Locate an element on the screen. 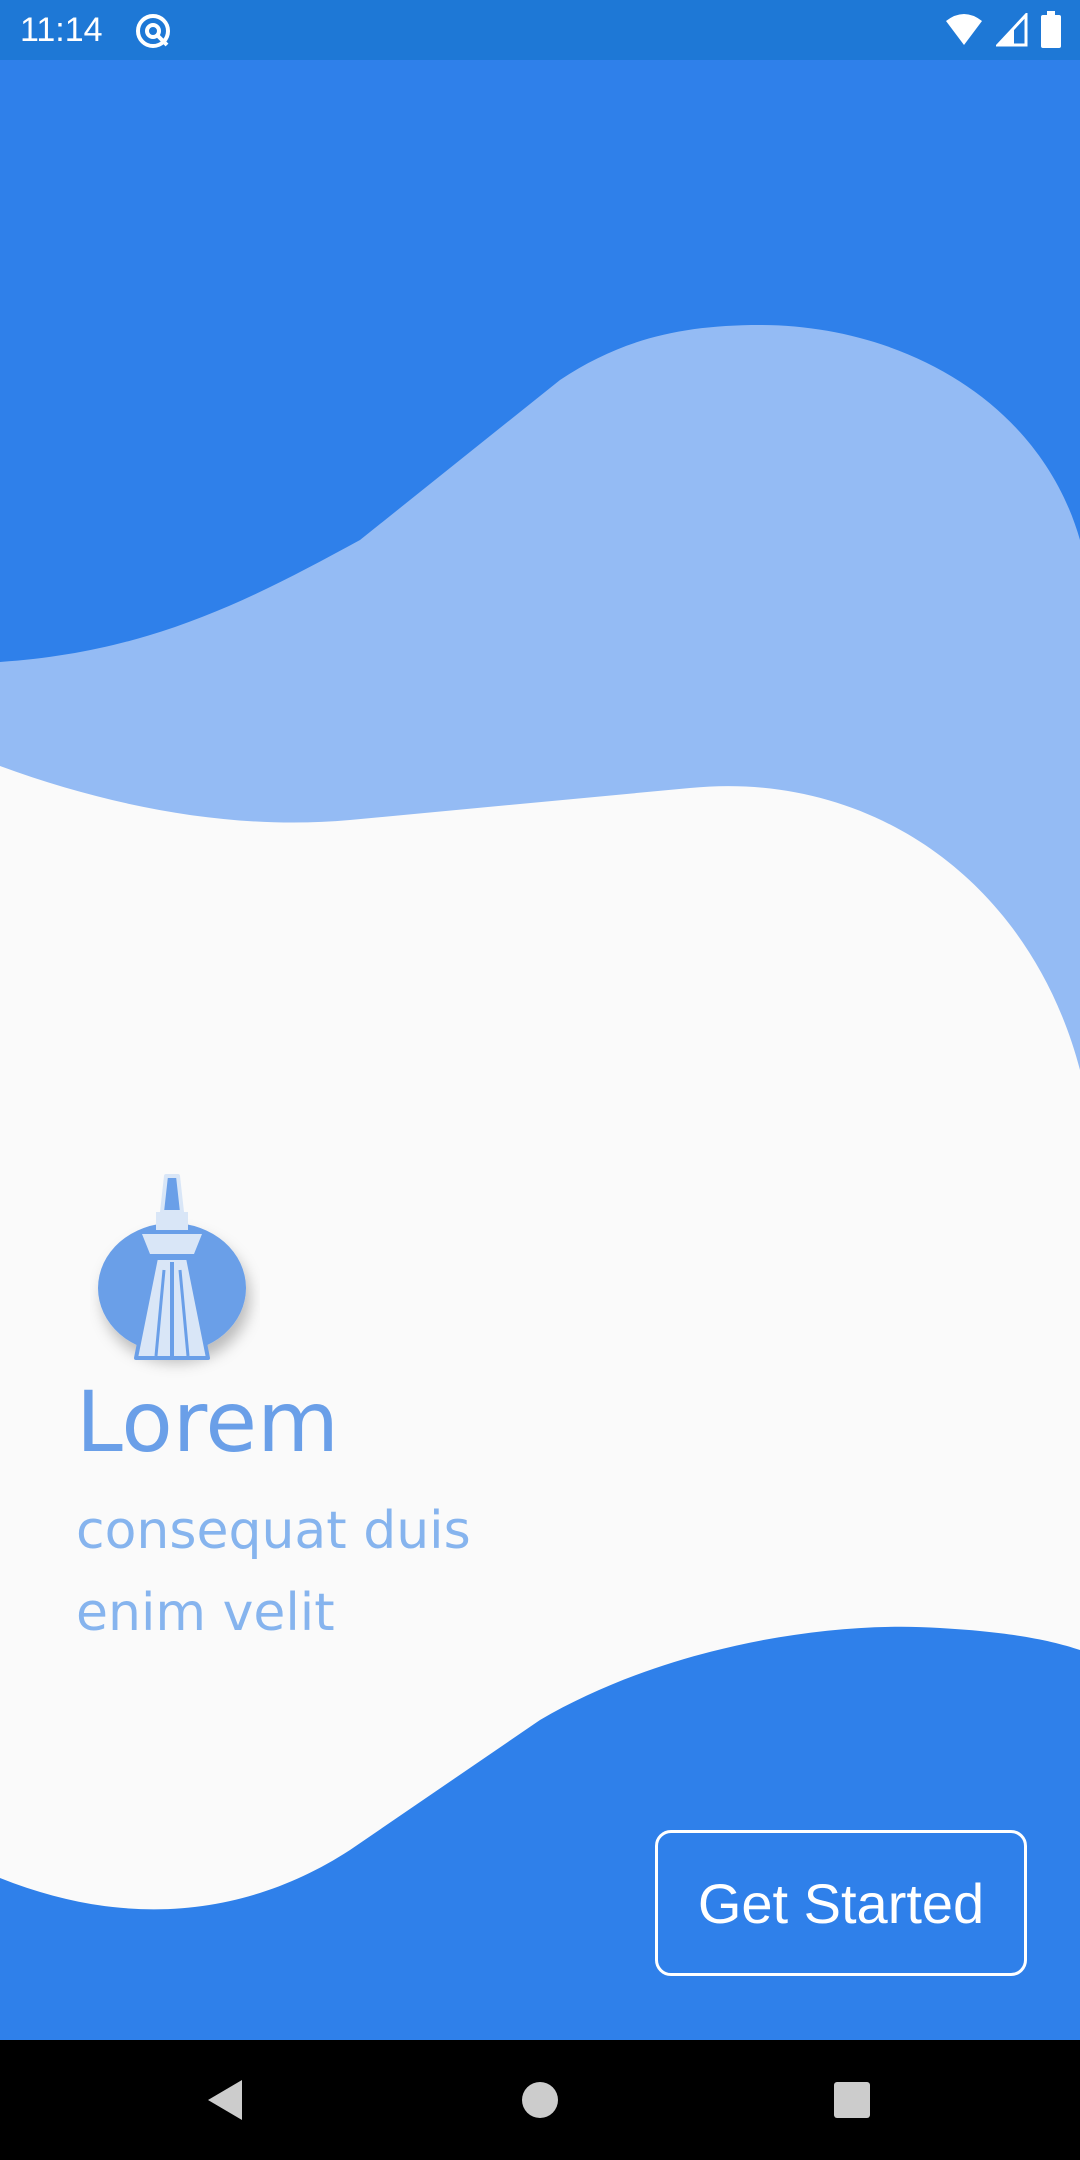 The image size is (1080, 2160). onboarding-title: Lorem is located at coordinates (207, 1422).